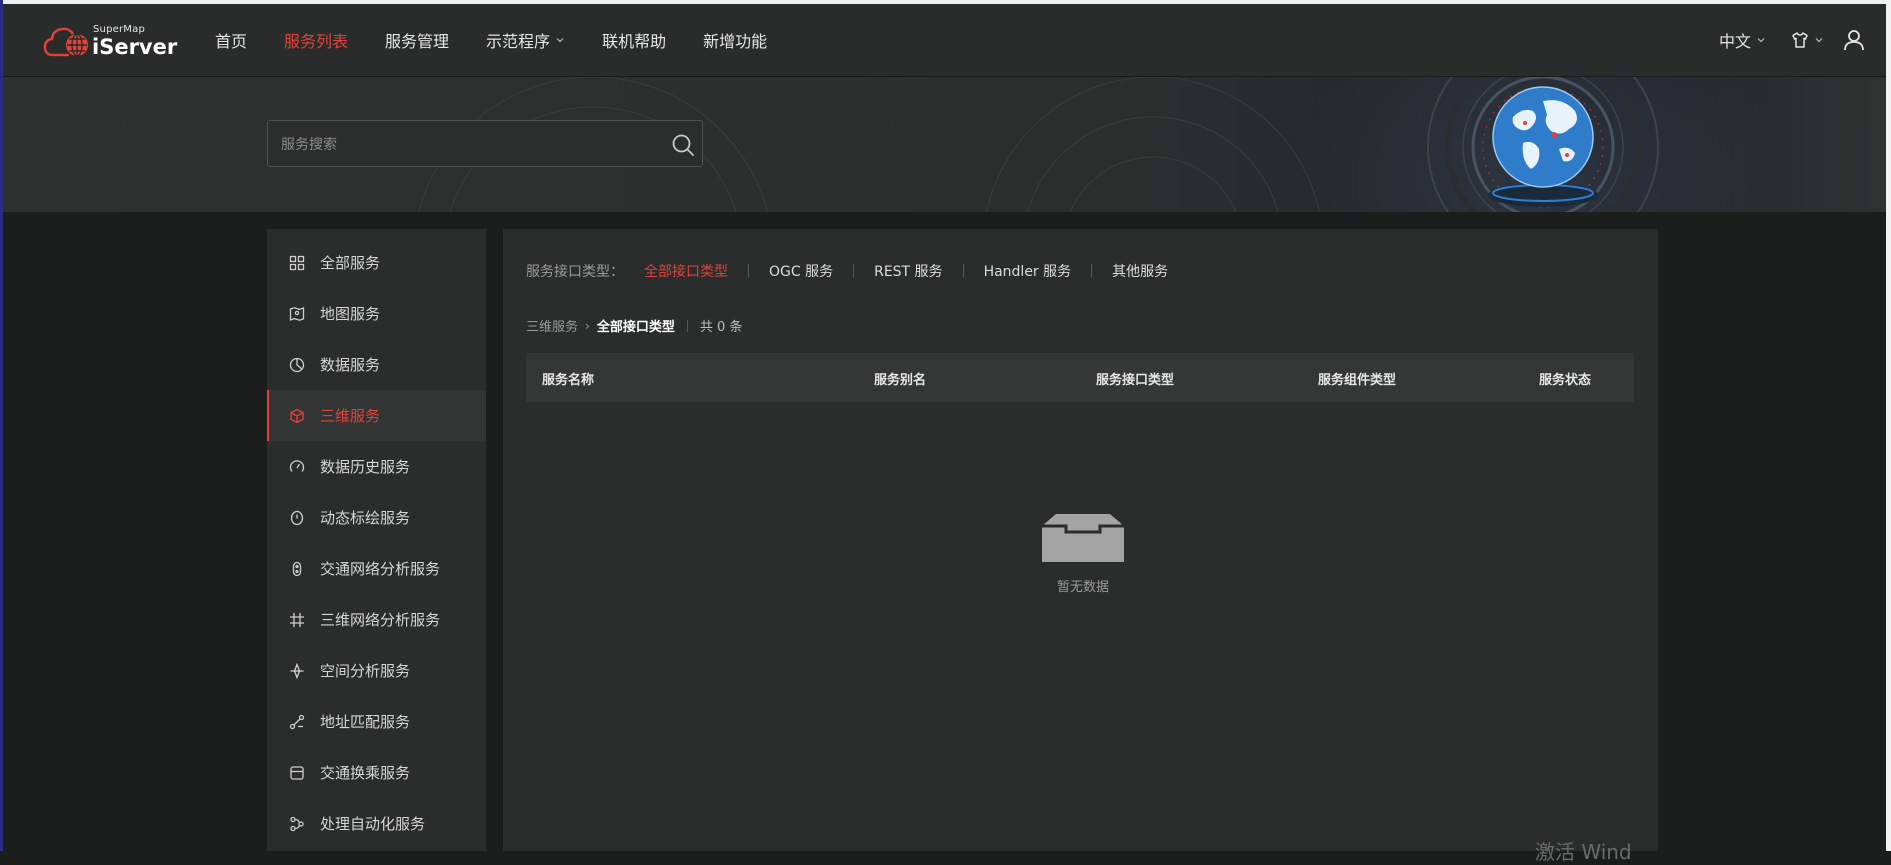 The height and width of the screenshot is (865, 1891). Describe the element at coordinates (135, 47) in the screenshot. I see `logo-title: iServer` at that location.